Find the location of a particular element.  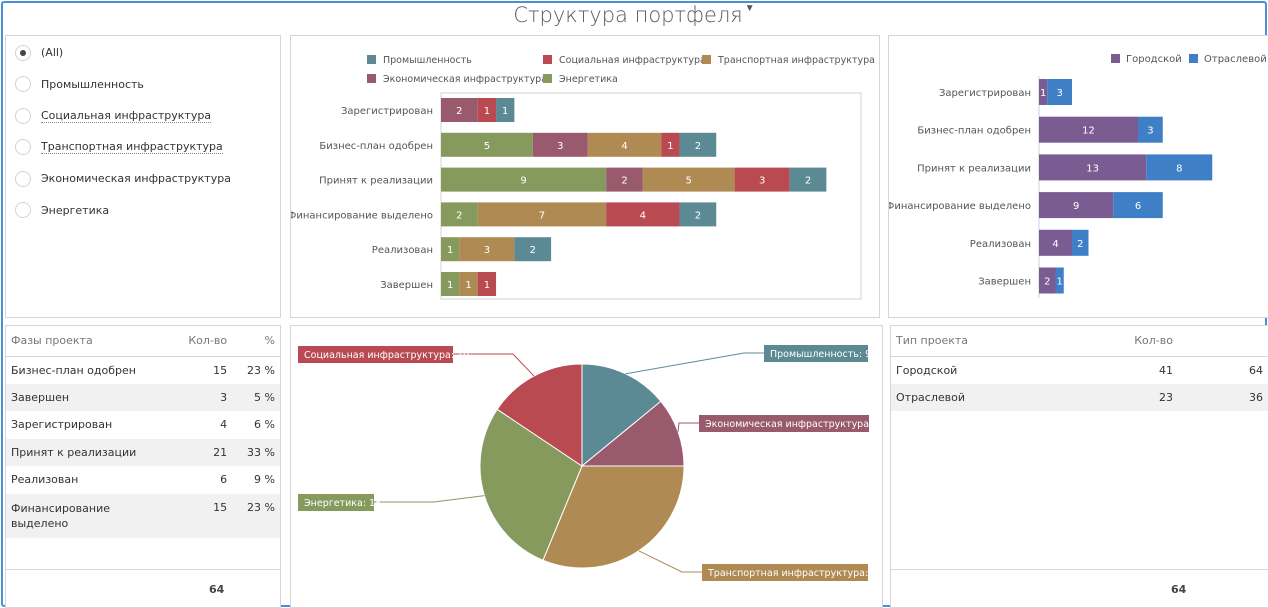

filter-option: Социальная инфраструктура is located at coordinates (143, 116).